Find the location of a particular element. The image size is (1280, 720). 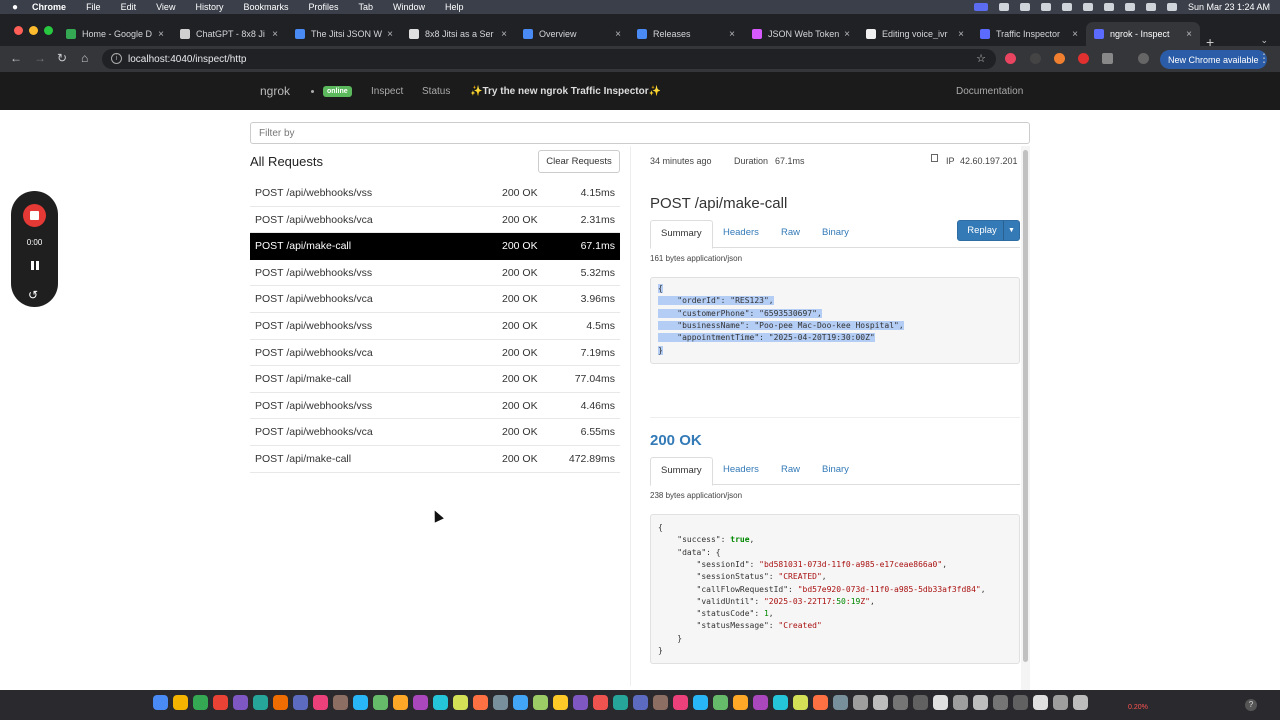

menu-history: History is located at coordinates (209, 7).